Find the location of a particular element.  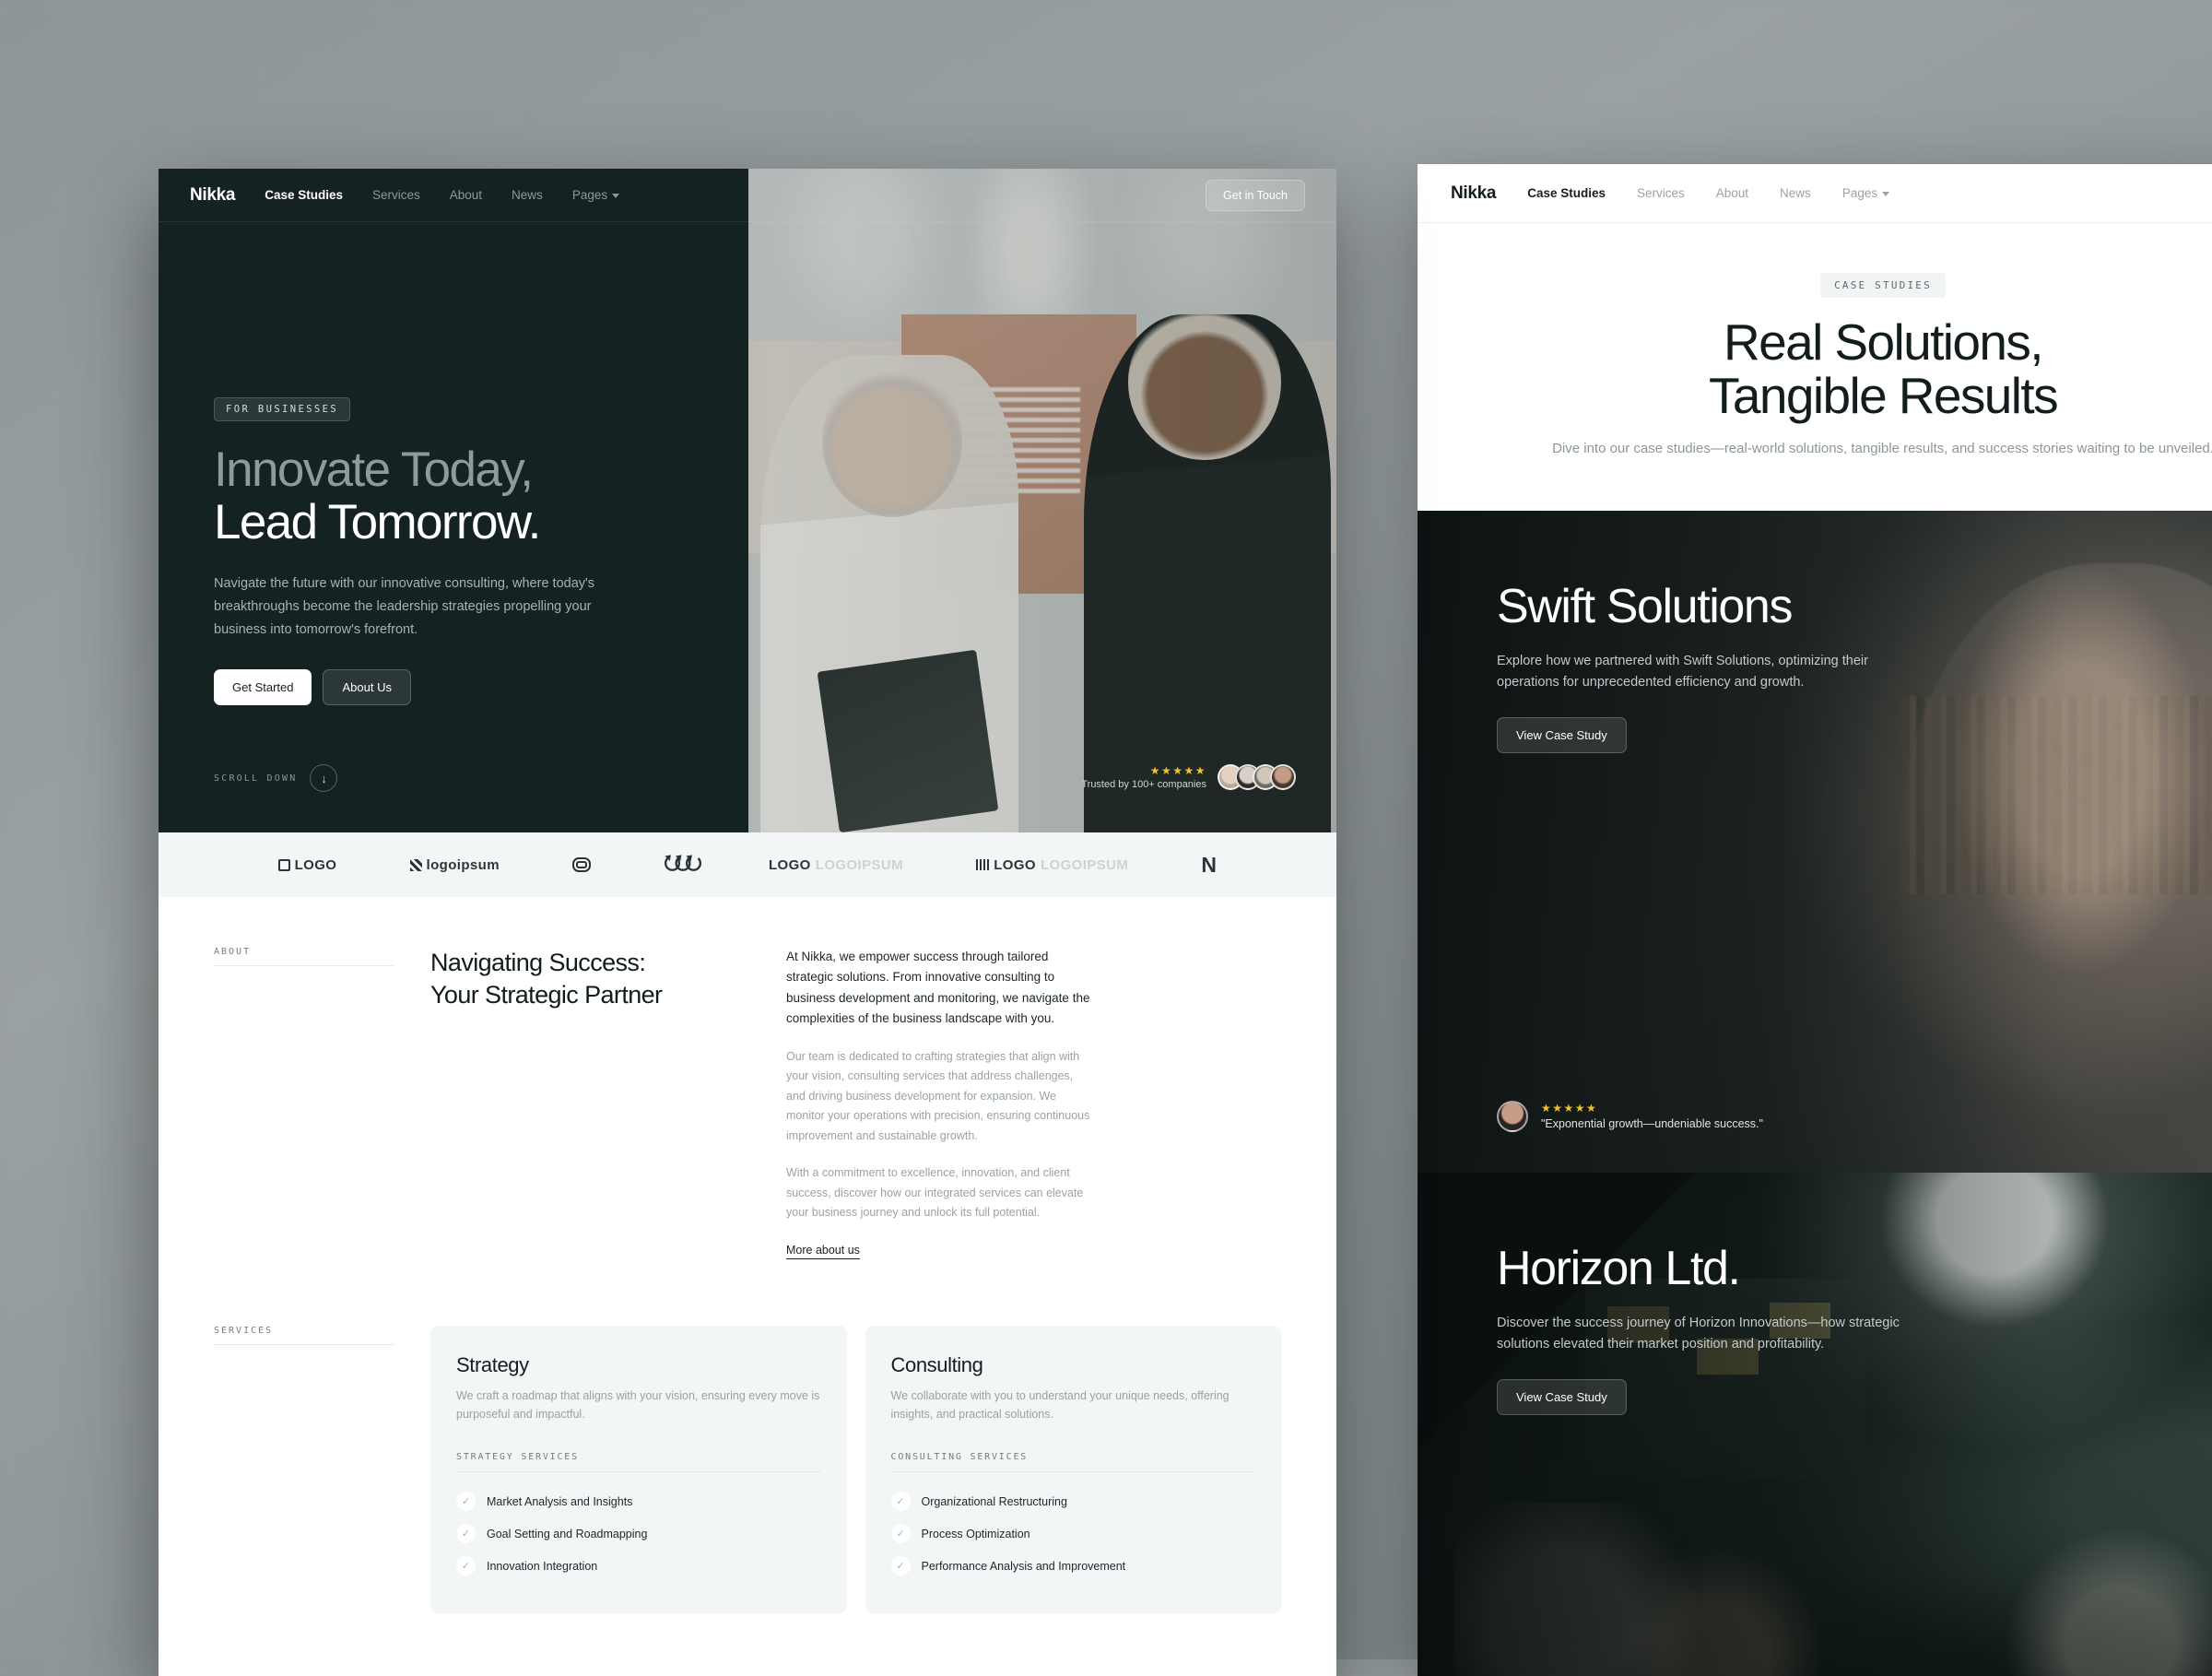

logo-mark-circle-icon is located at coordinates (582, 864).